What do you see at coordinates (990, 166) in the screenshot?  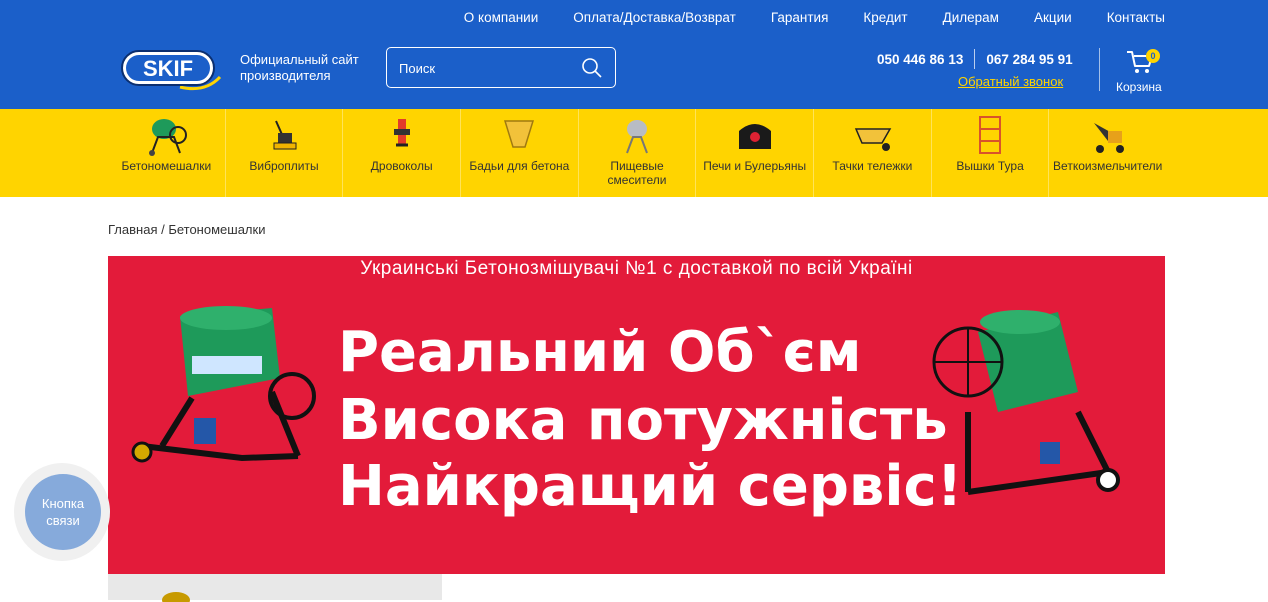 I see `category-label: Вышки Тура` at bounding box center [990, 166].